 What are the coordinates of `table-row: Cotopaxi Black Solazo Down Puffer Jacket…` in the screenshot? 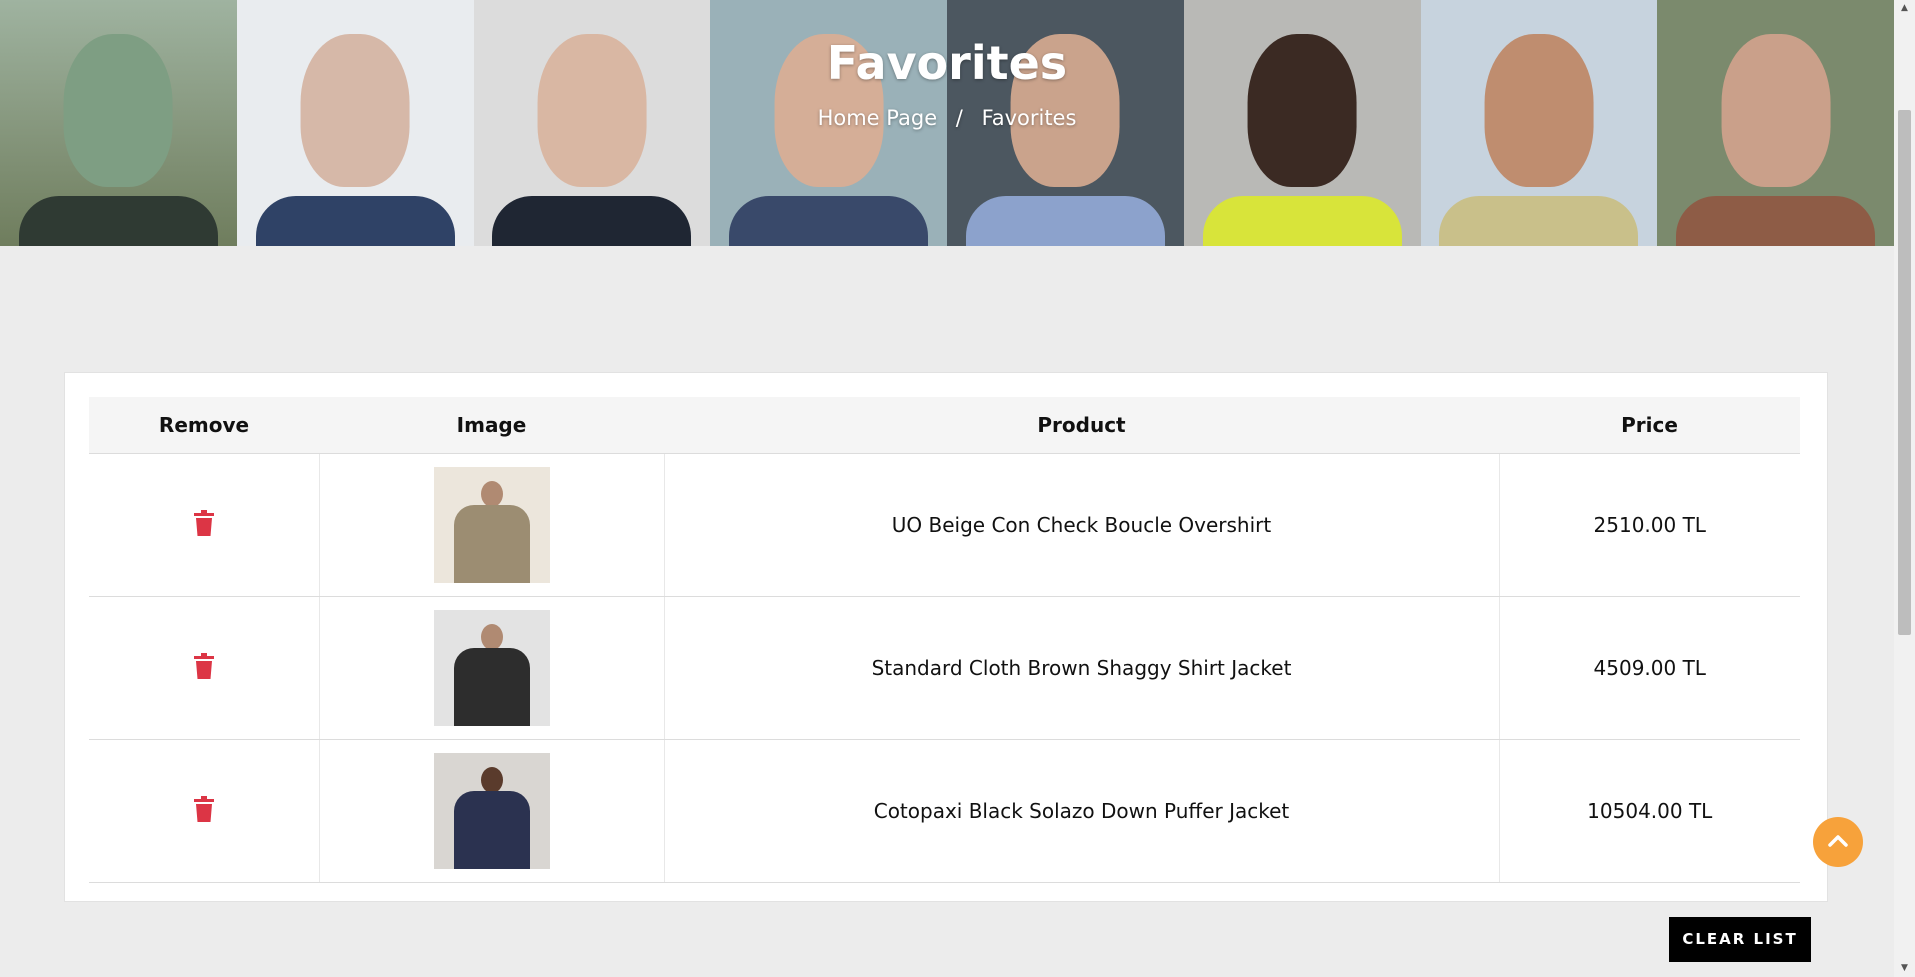 It's located at (944, 811).